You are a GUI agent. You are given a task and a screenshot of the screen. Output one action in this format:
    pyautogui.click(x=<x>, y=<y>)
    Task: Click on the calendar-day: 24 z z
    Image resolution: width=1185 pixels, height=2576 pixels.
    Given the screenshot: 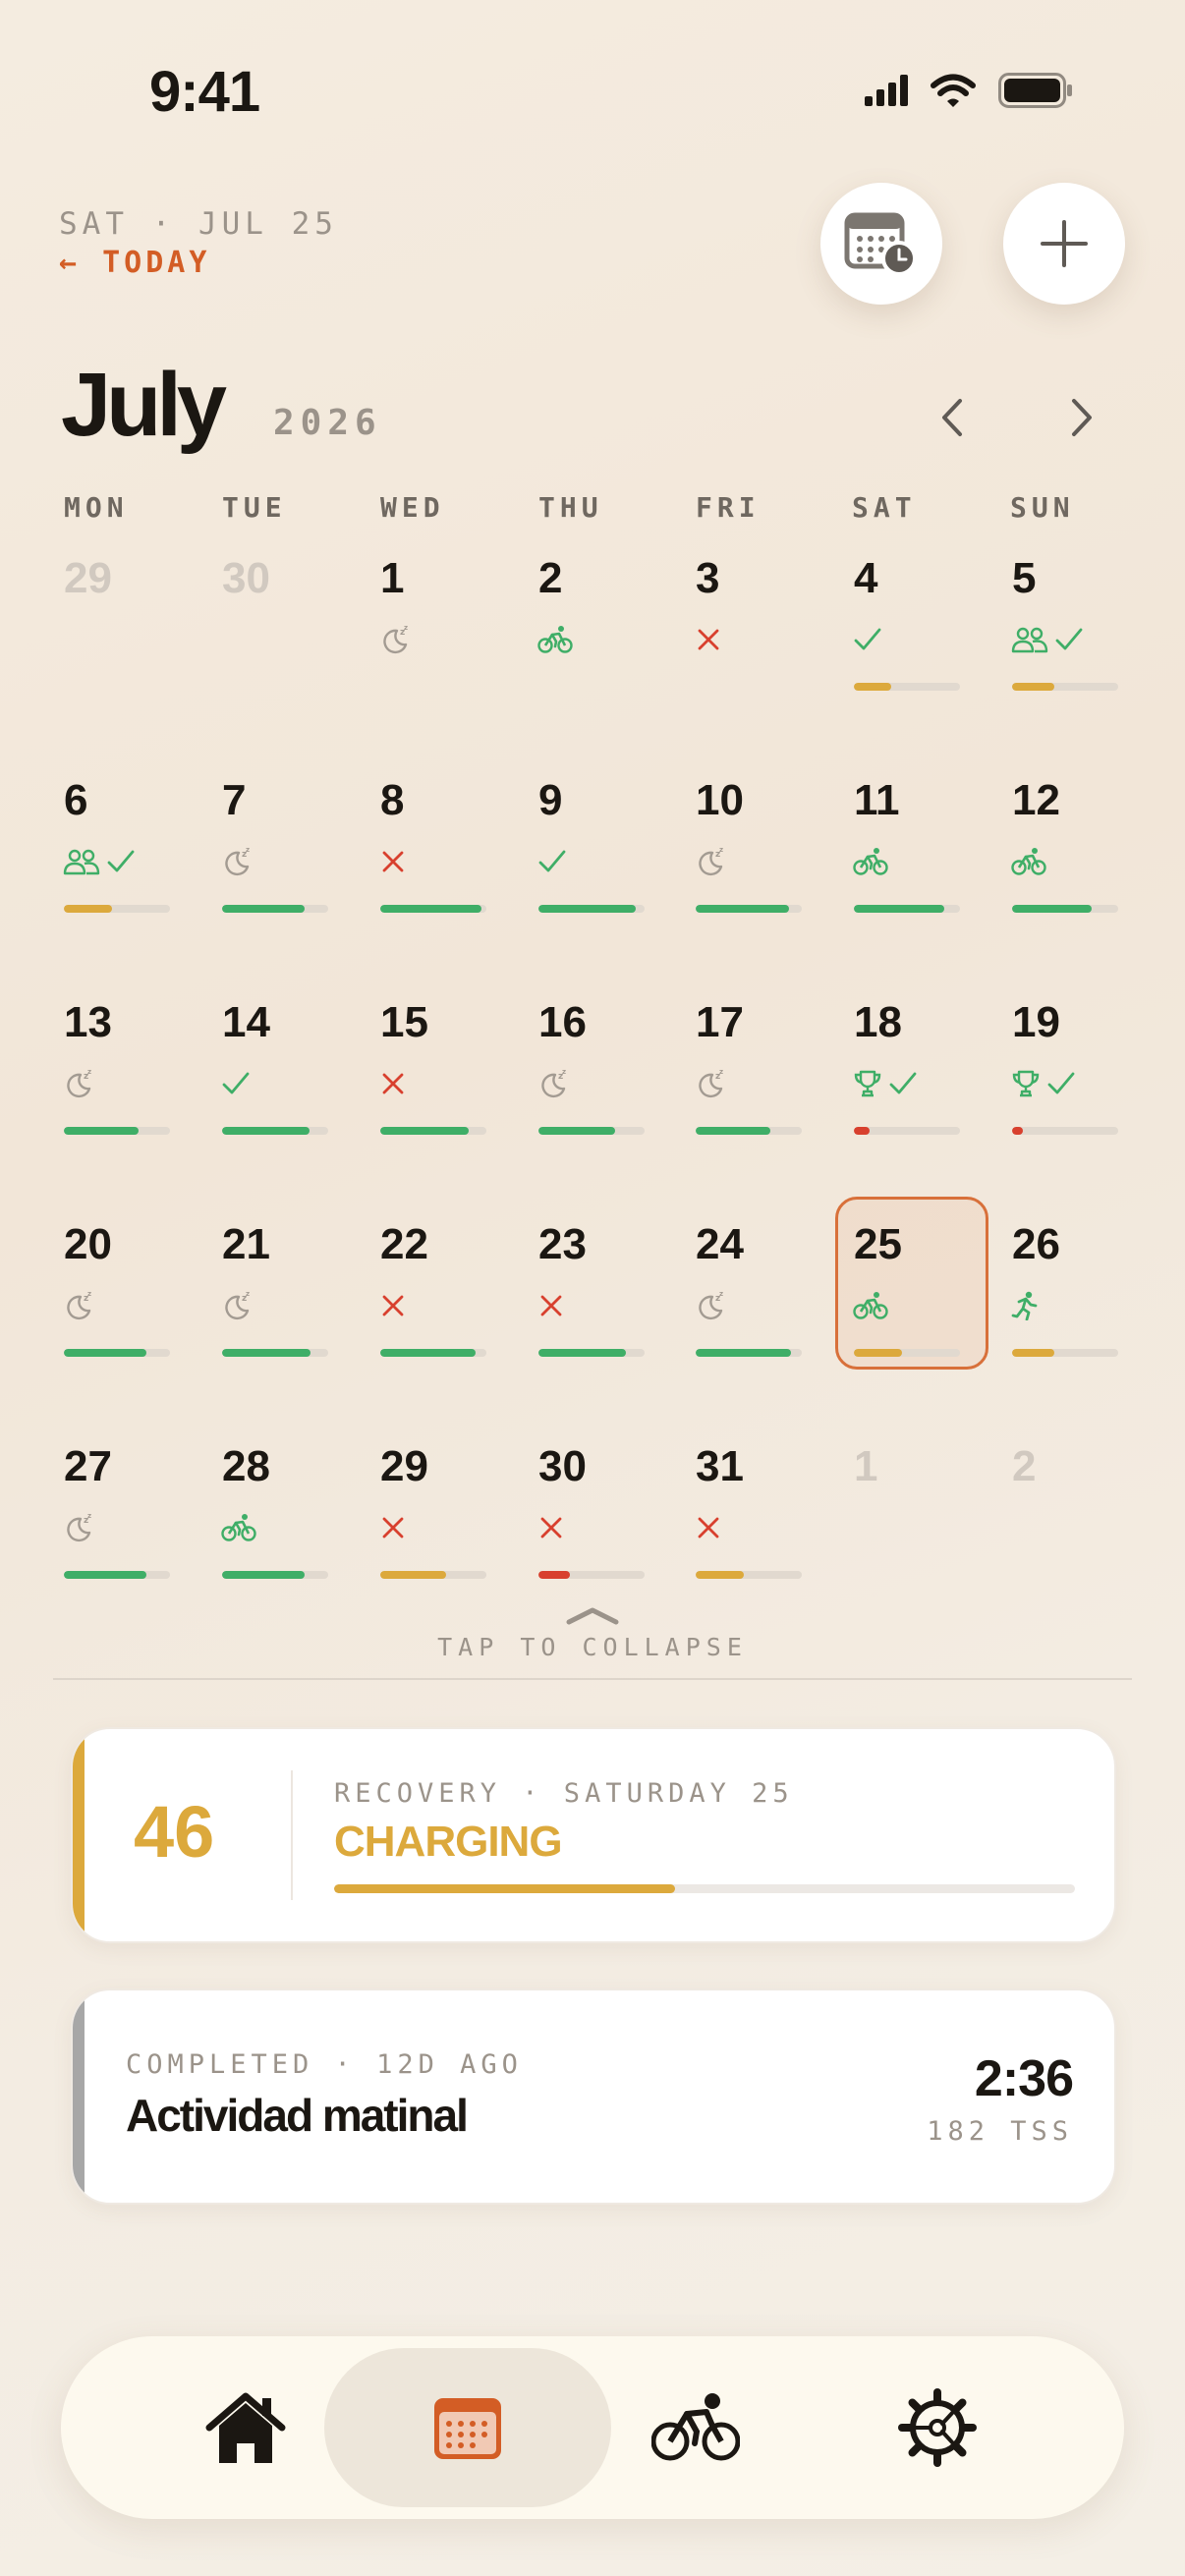 What is the action you would take?
    pyautogui.click(x=770, y=1327)
    